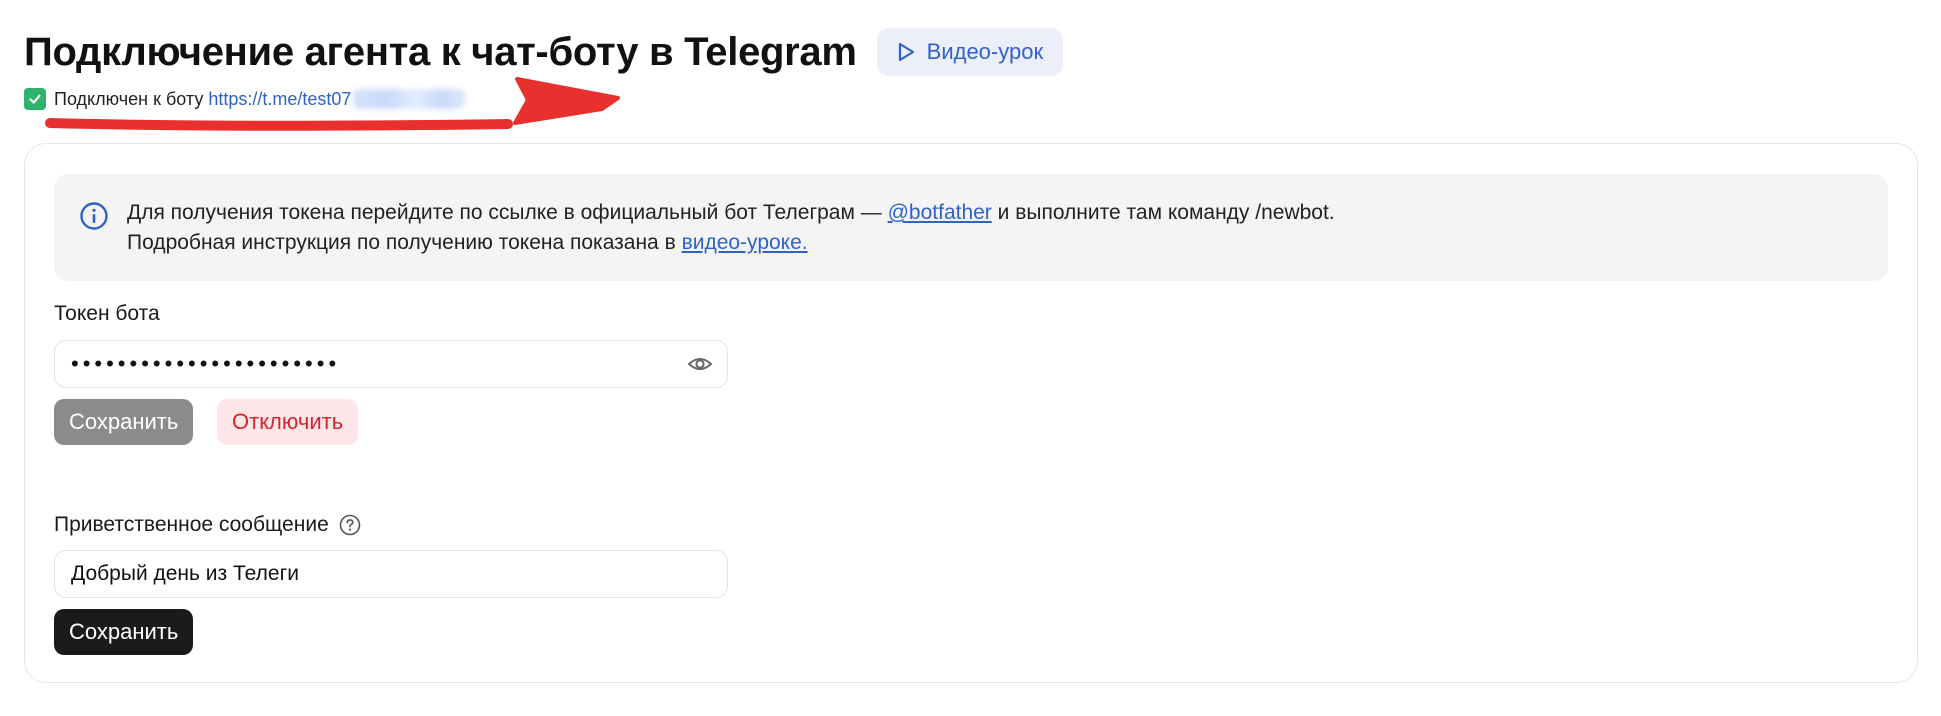  Describe the element at coordinates (35, 99) in the screenshot. I see `checkbox-checked-icon` at that location.